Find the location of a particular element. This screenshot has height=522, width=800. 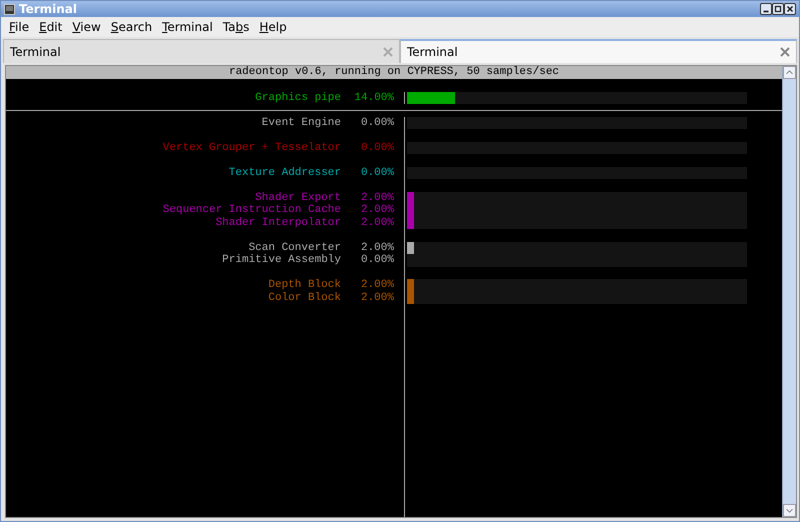

close-icon is located at coordinates (790, 9).